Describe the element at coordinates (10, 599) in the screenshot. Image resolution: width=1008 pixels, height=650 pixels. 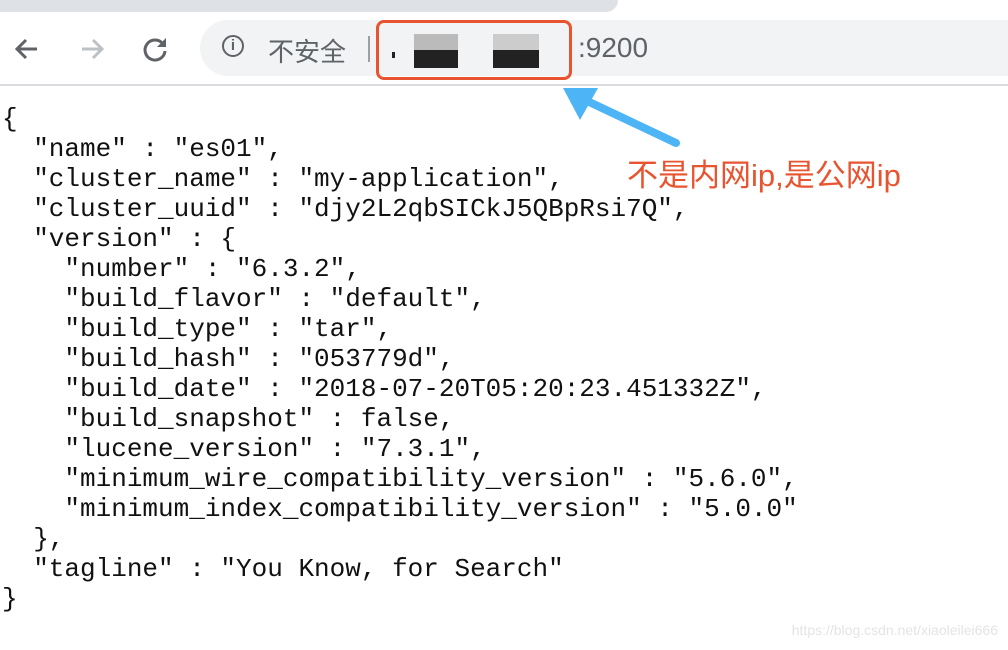
I see `json-line: }` at that location.